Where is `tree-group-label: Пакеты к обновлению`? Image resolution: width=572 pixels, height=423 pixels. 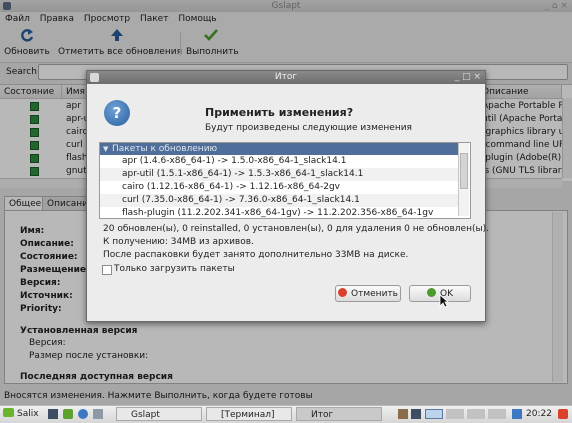 tree-group-label: Пакеты к обновлению is located at coordinates (165, 149).